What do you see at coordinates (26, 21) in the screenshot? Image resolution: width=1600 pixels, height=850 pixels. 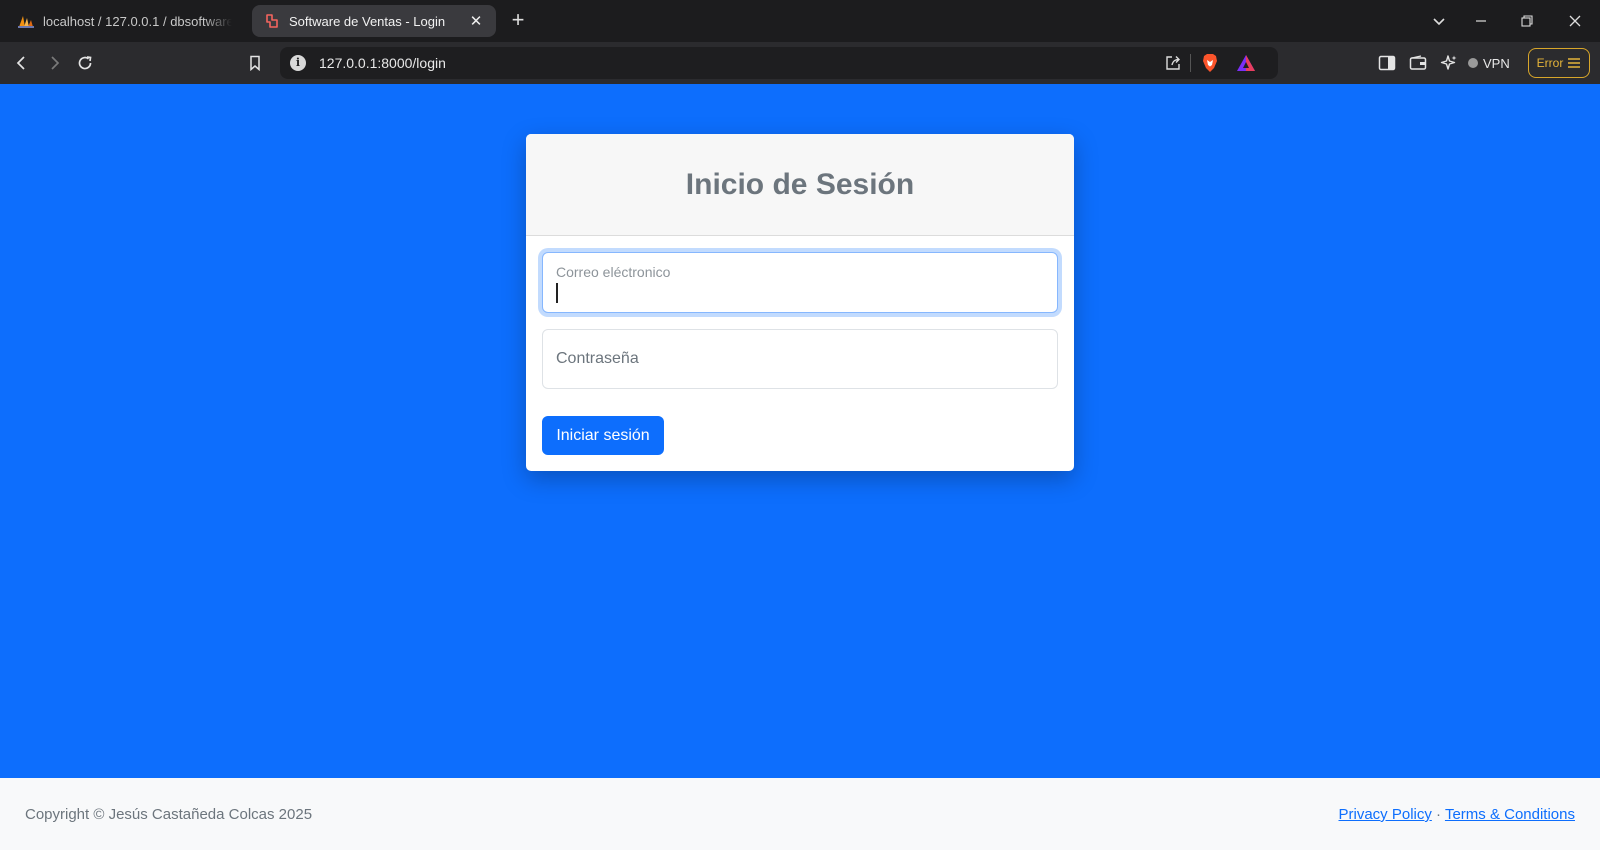 I see `phpmyadmin-sail-icon` at bounding box center [26, 21].